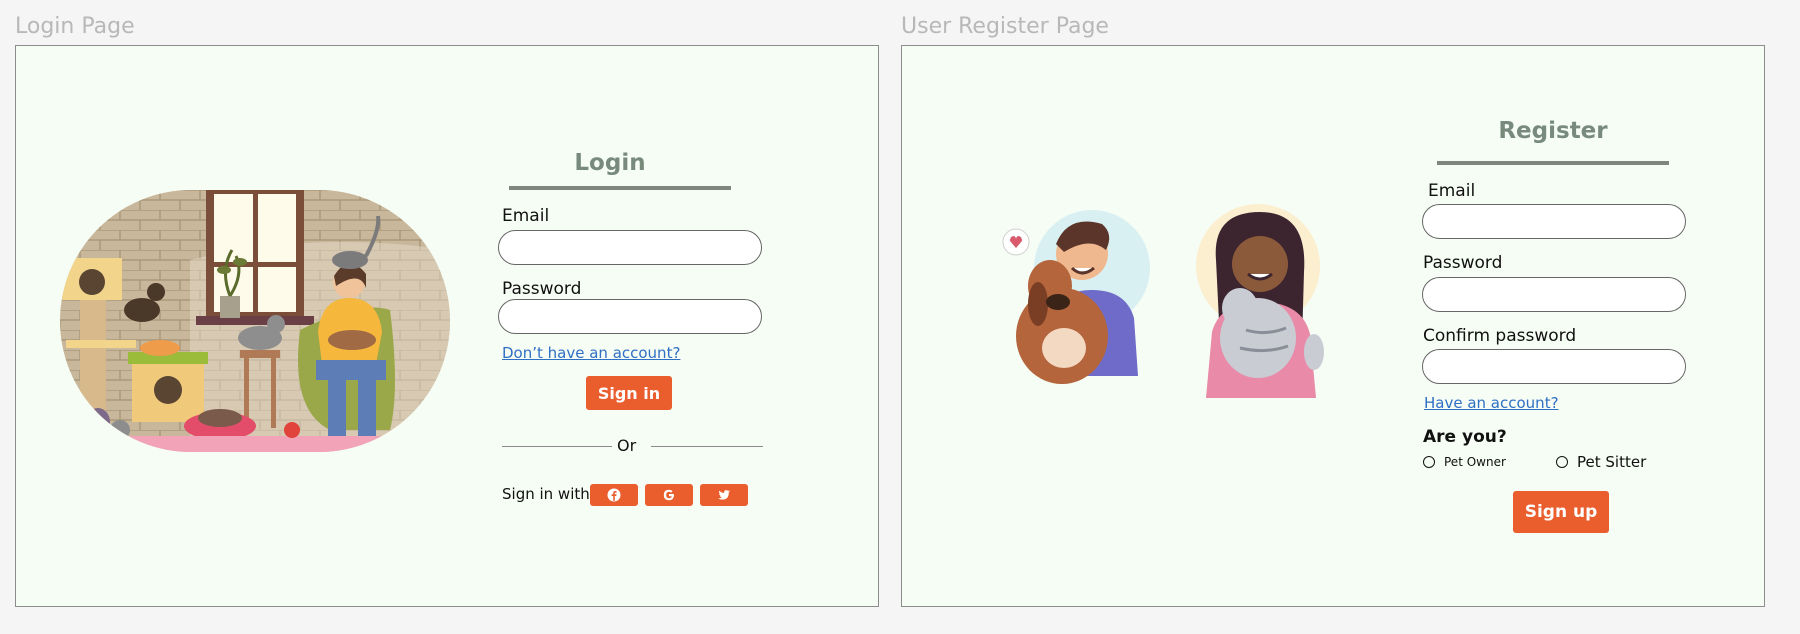 This screenshot has width=1800, height=634. What do you see at coordinates (1554, 366) in the screenshot?
I see `confirm-password-input` at bounding box center [1554, 366].